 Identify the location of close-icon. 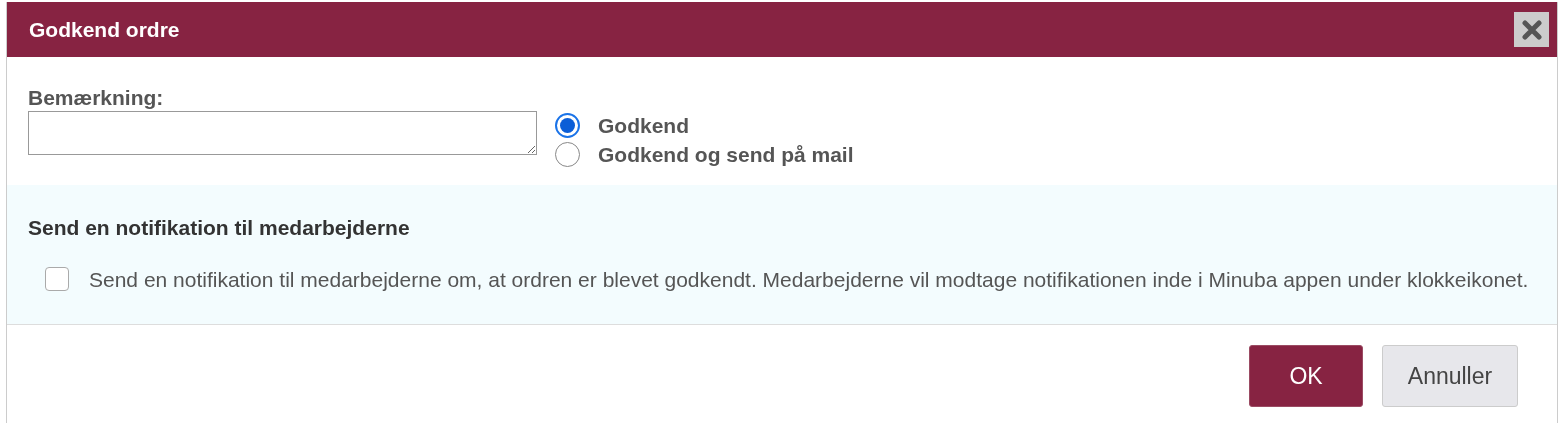
(1531, 29).